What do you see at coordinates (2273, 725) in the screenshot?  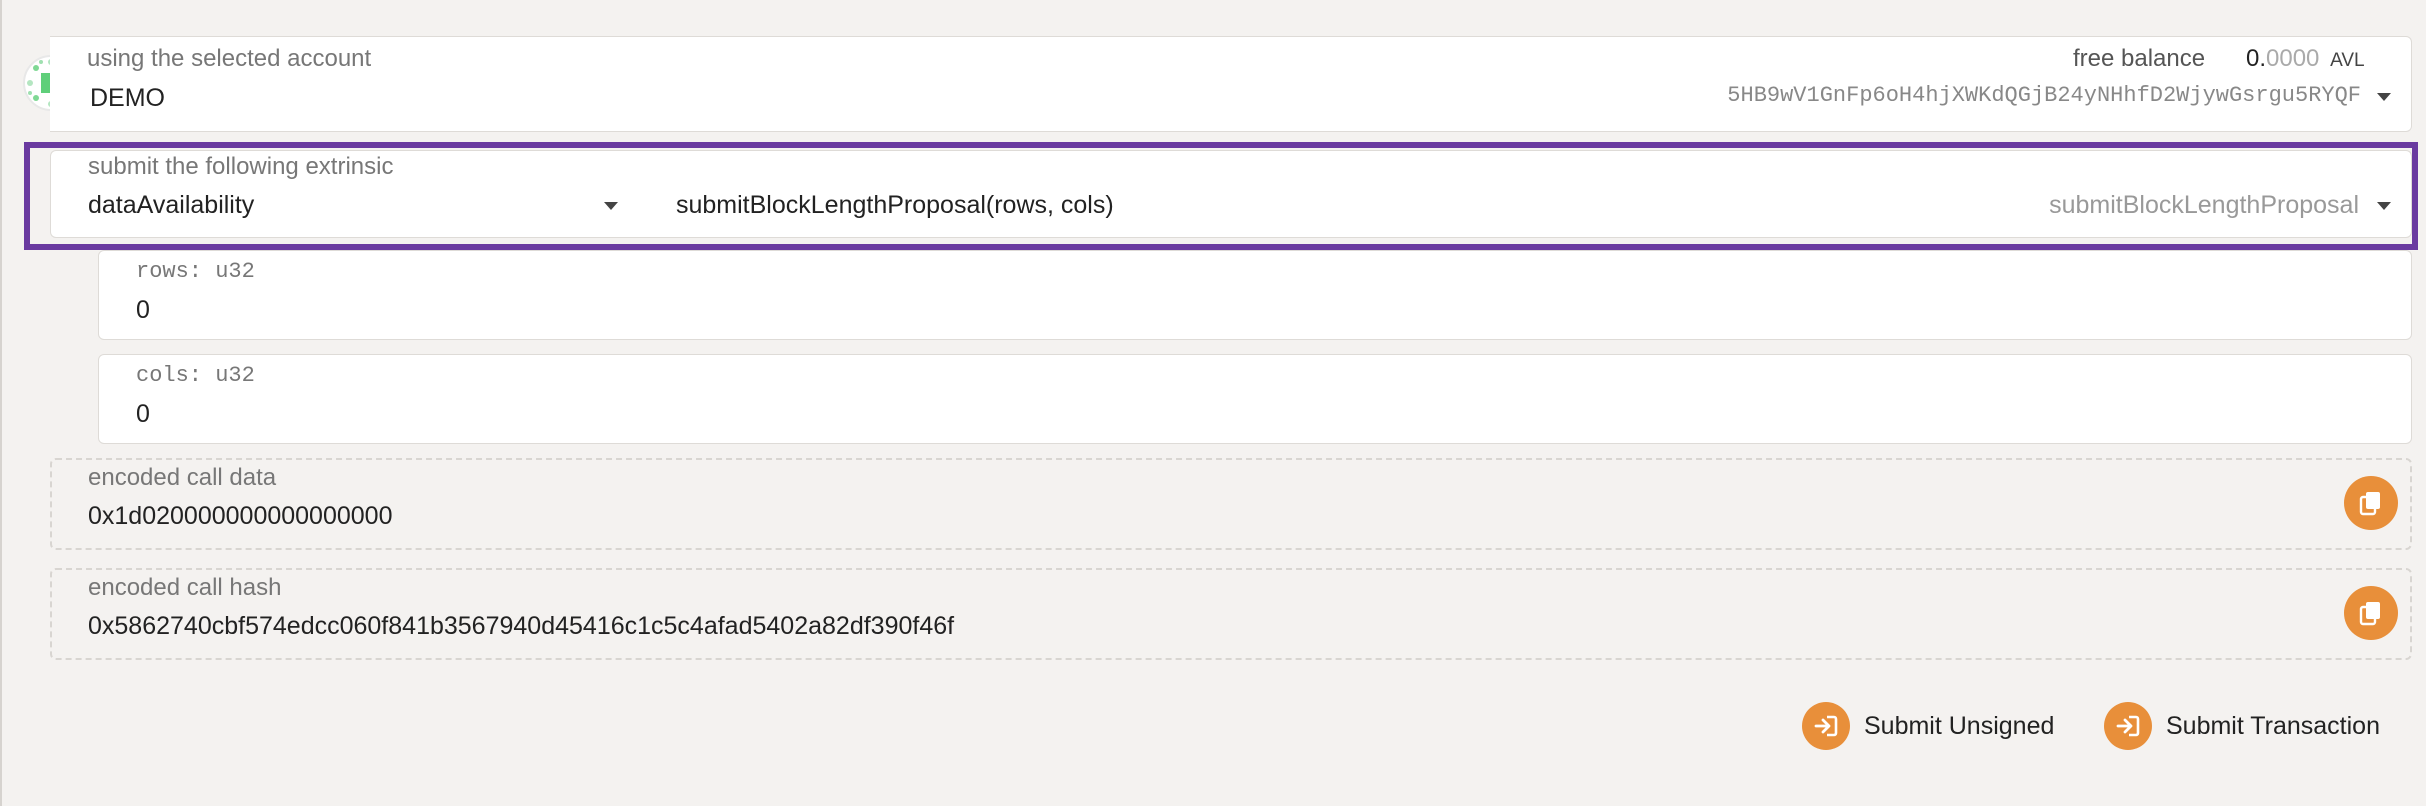 I see `submit-transaction-label: Submit Transaction` at bounding box center [2273, 725].